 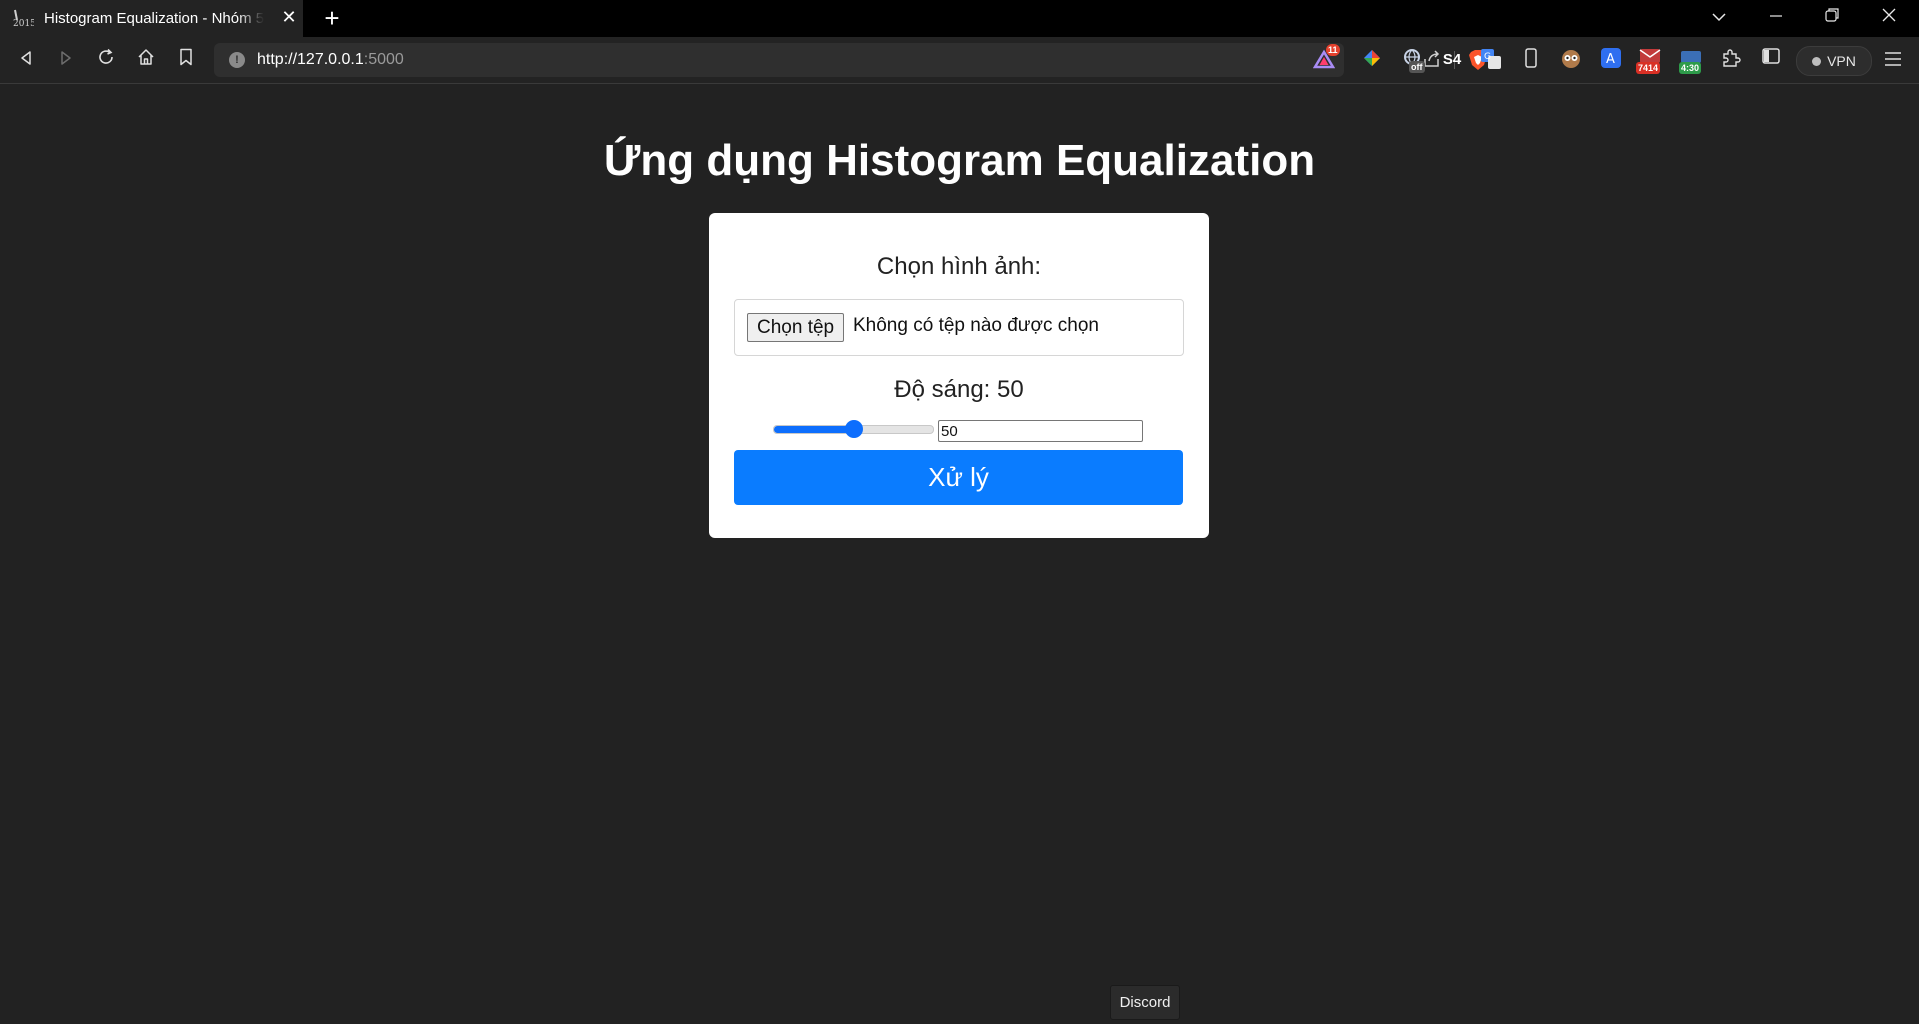 I want to click on minimize-window-icon, so click(x=1776, y=18).